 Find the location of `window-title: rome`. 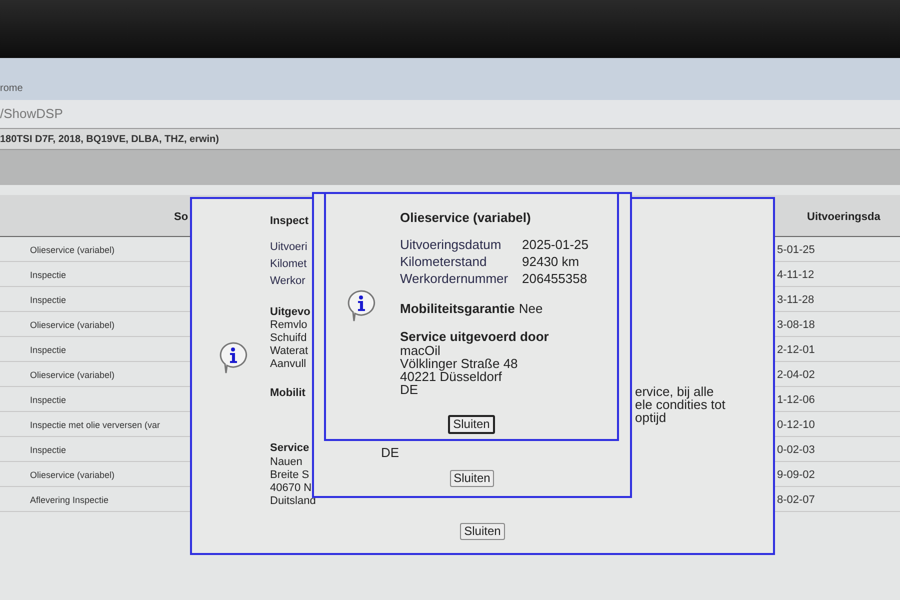

window-title: rome is located at coordinates (11, 89).